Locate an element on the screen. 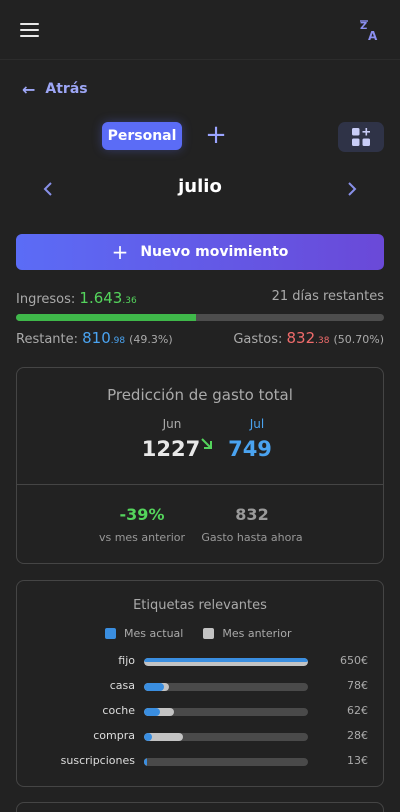 Image resolution: width=400 pixels, height=812 pixels. prev-month-label: Jun is located at coordinates (172, 424).